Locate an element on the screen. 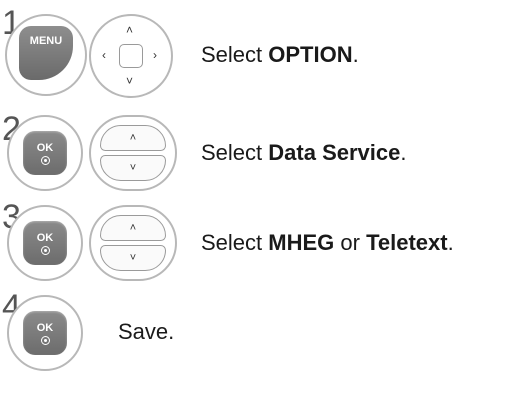 The height and width of the screenshot is (409, 525). instruction-target: OPTION is located at coordinates (310, 54).